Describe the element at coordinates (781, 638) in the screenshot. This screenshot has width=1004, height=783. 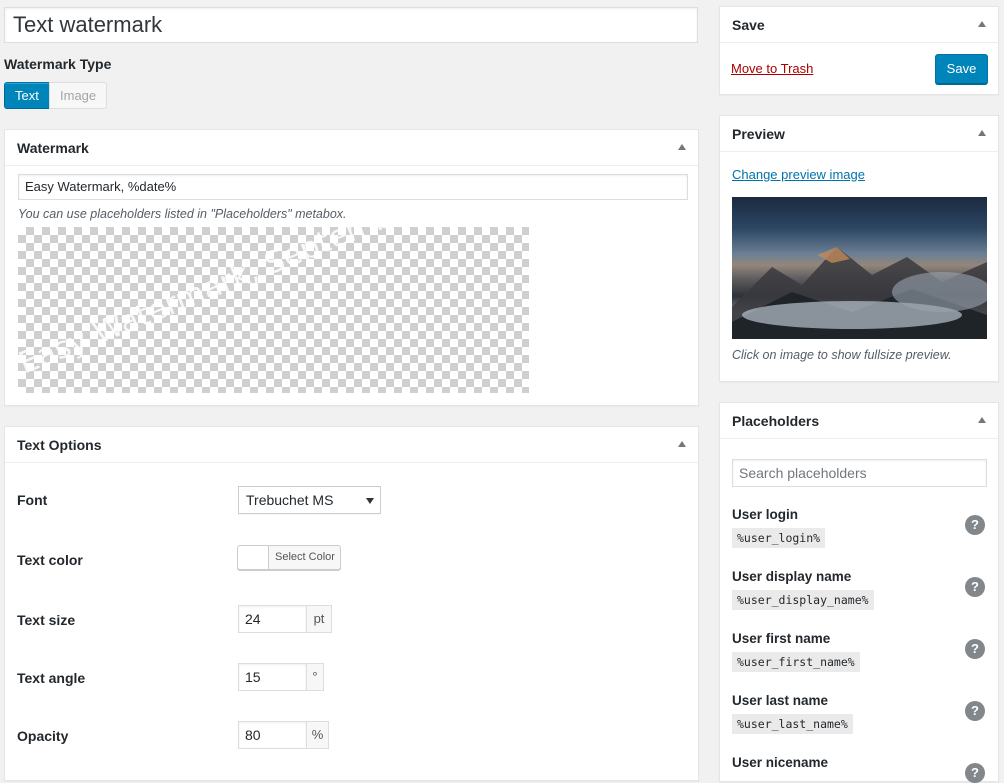
I see `placeholder-name: User first name` at that location.